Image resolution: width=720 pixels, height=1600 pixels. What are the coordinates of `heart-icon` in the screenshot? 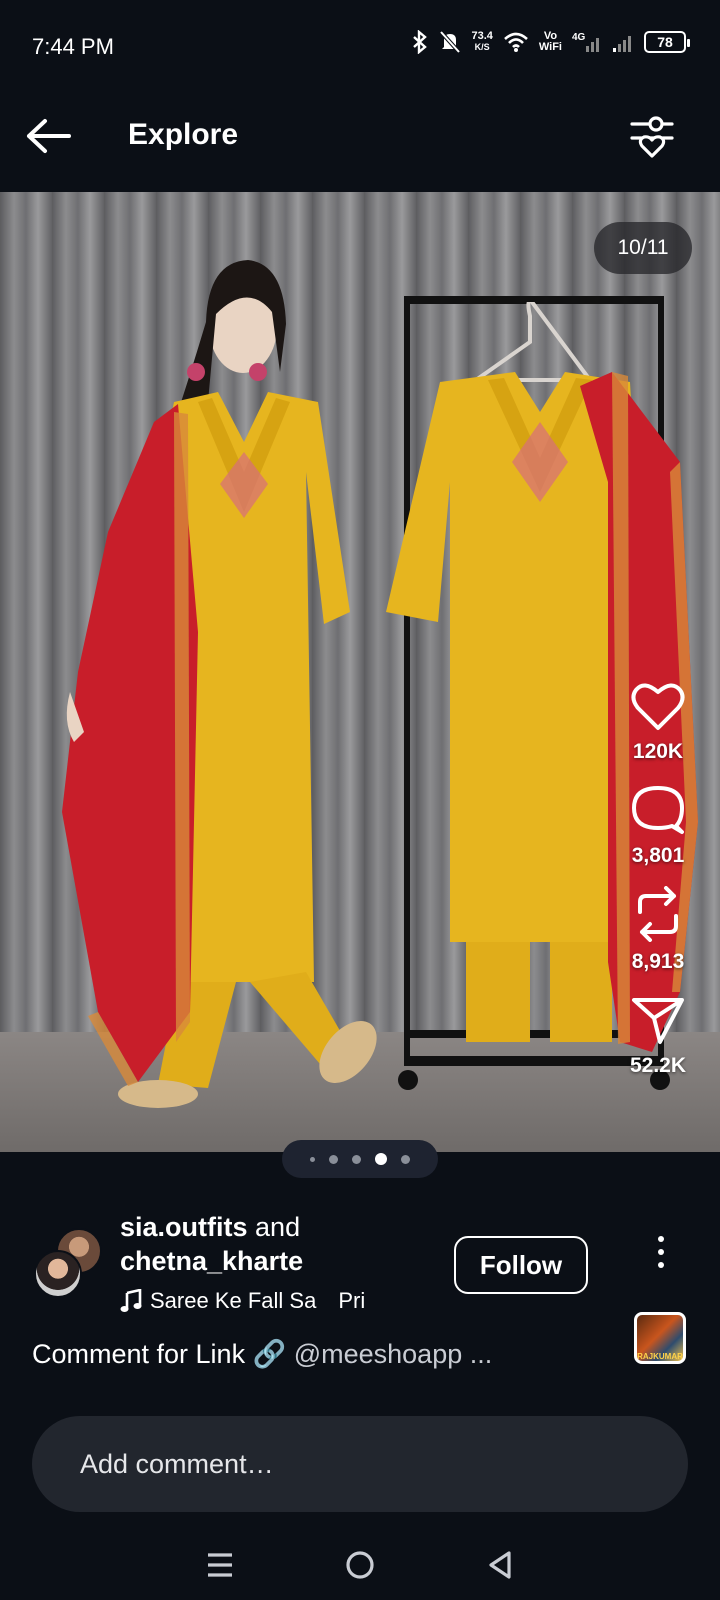 It's located at (658, 706).